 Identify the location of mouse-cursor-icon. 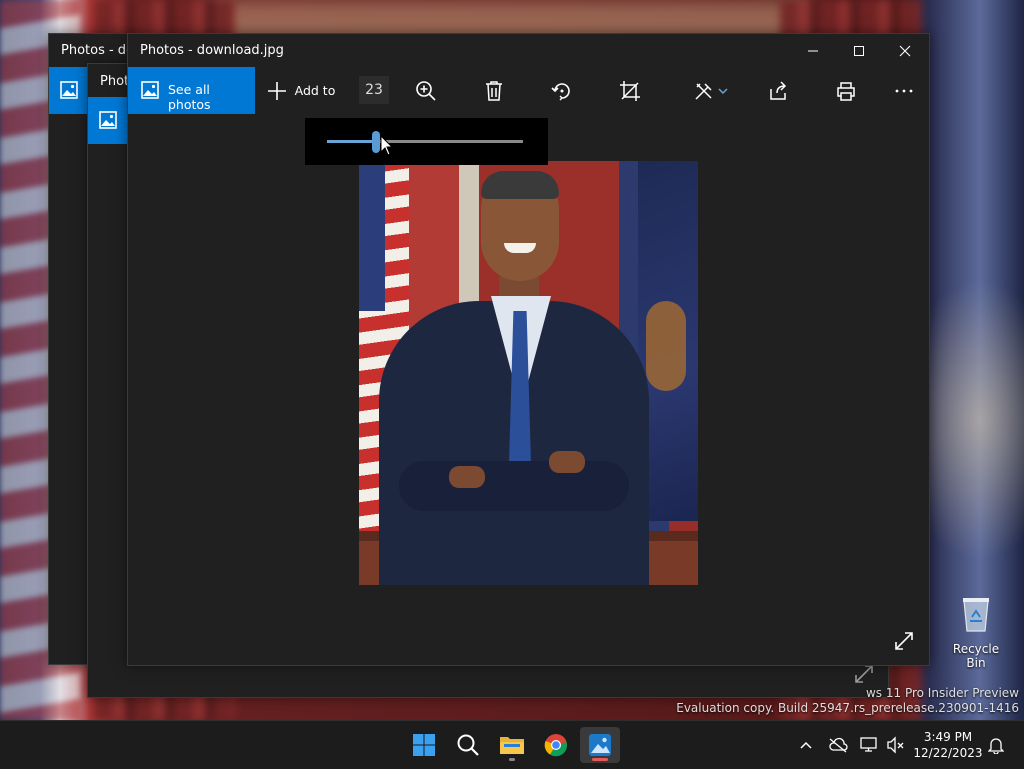
(387, 145).